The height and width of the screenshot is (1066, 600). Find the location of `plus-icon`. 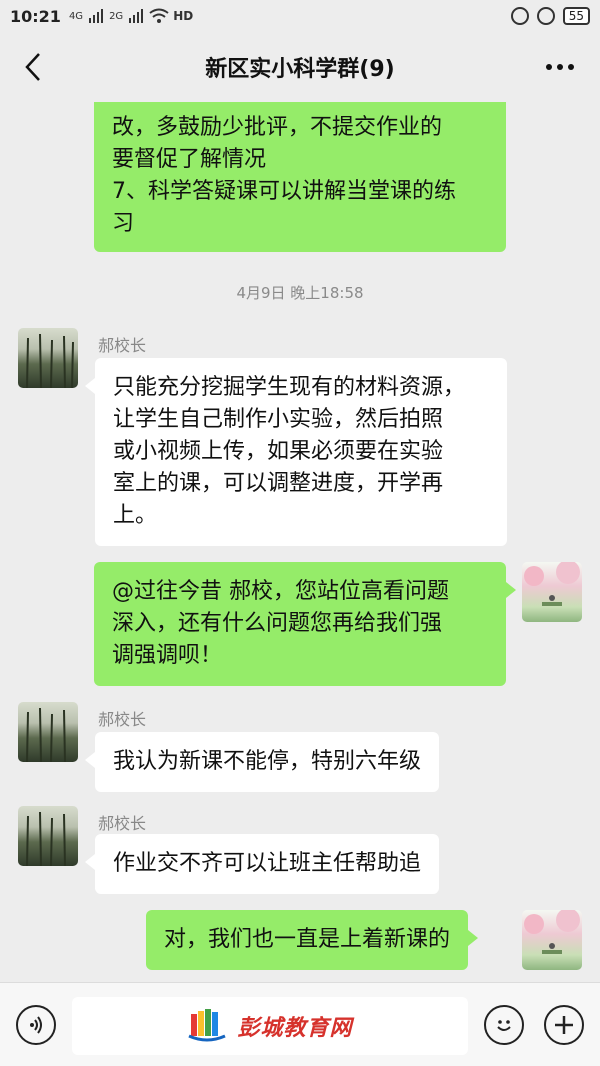

plus-icon is located at coordinates (564, 1025).